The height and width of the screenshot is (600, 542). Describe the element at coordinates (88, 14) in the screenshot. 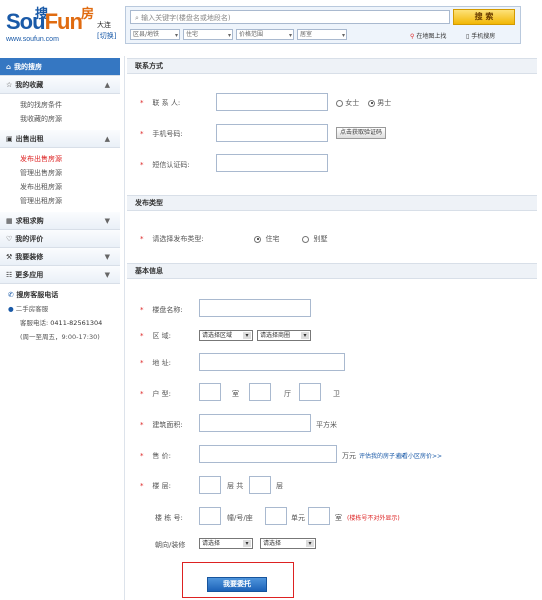

I see `logo-cn-2: 房` at that location.